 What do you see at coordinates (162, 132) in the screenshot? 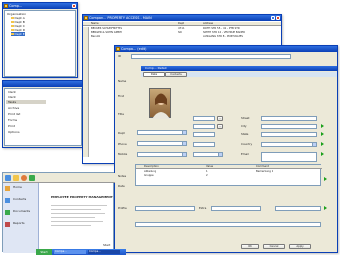
I see `field-dept-select` at bounding box center [162, 132].